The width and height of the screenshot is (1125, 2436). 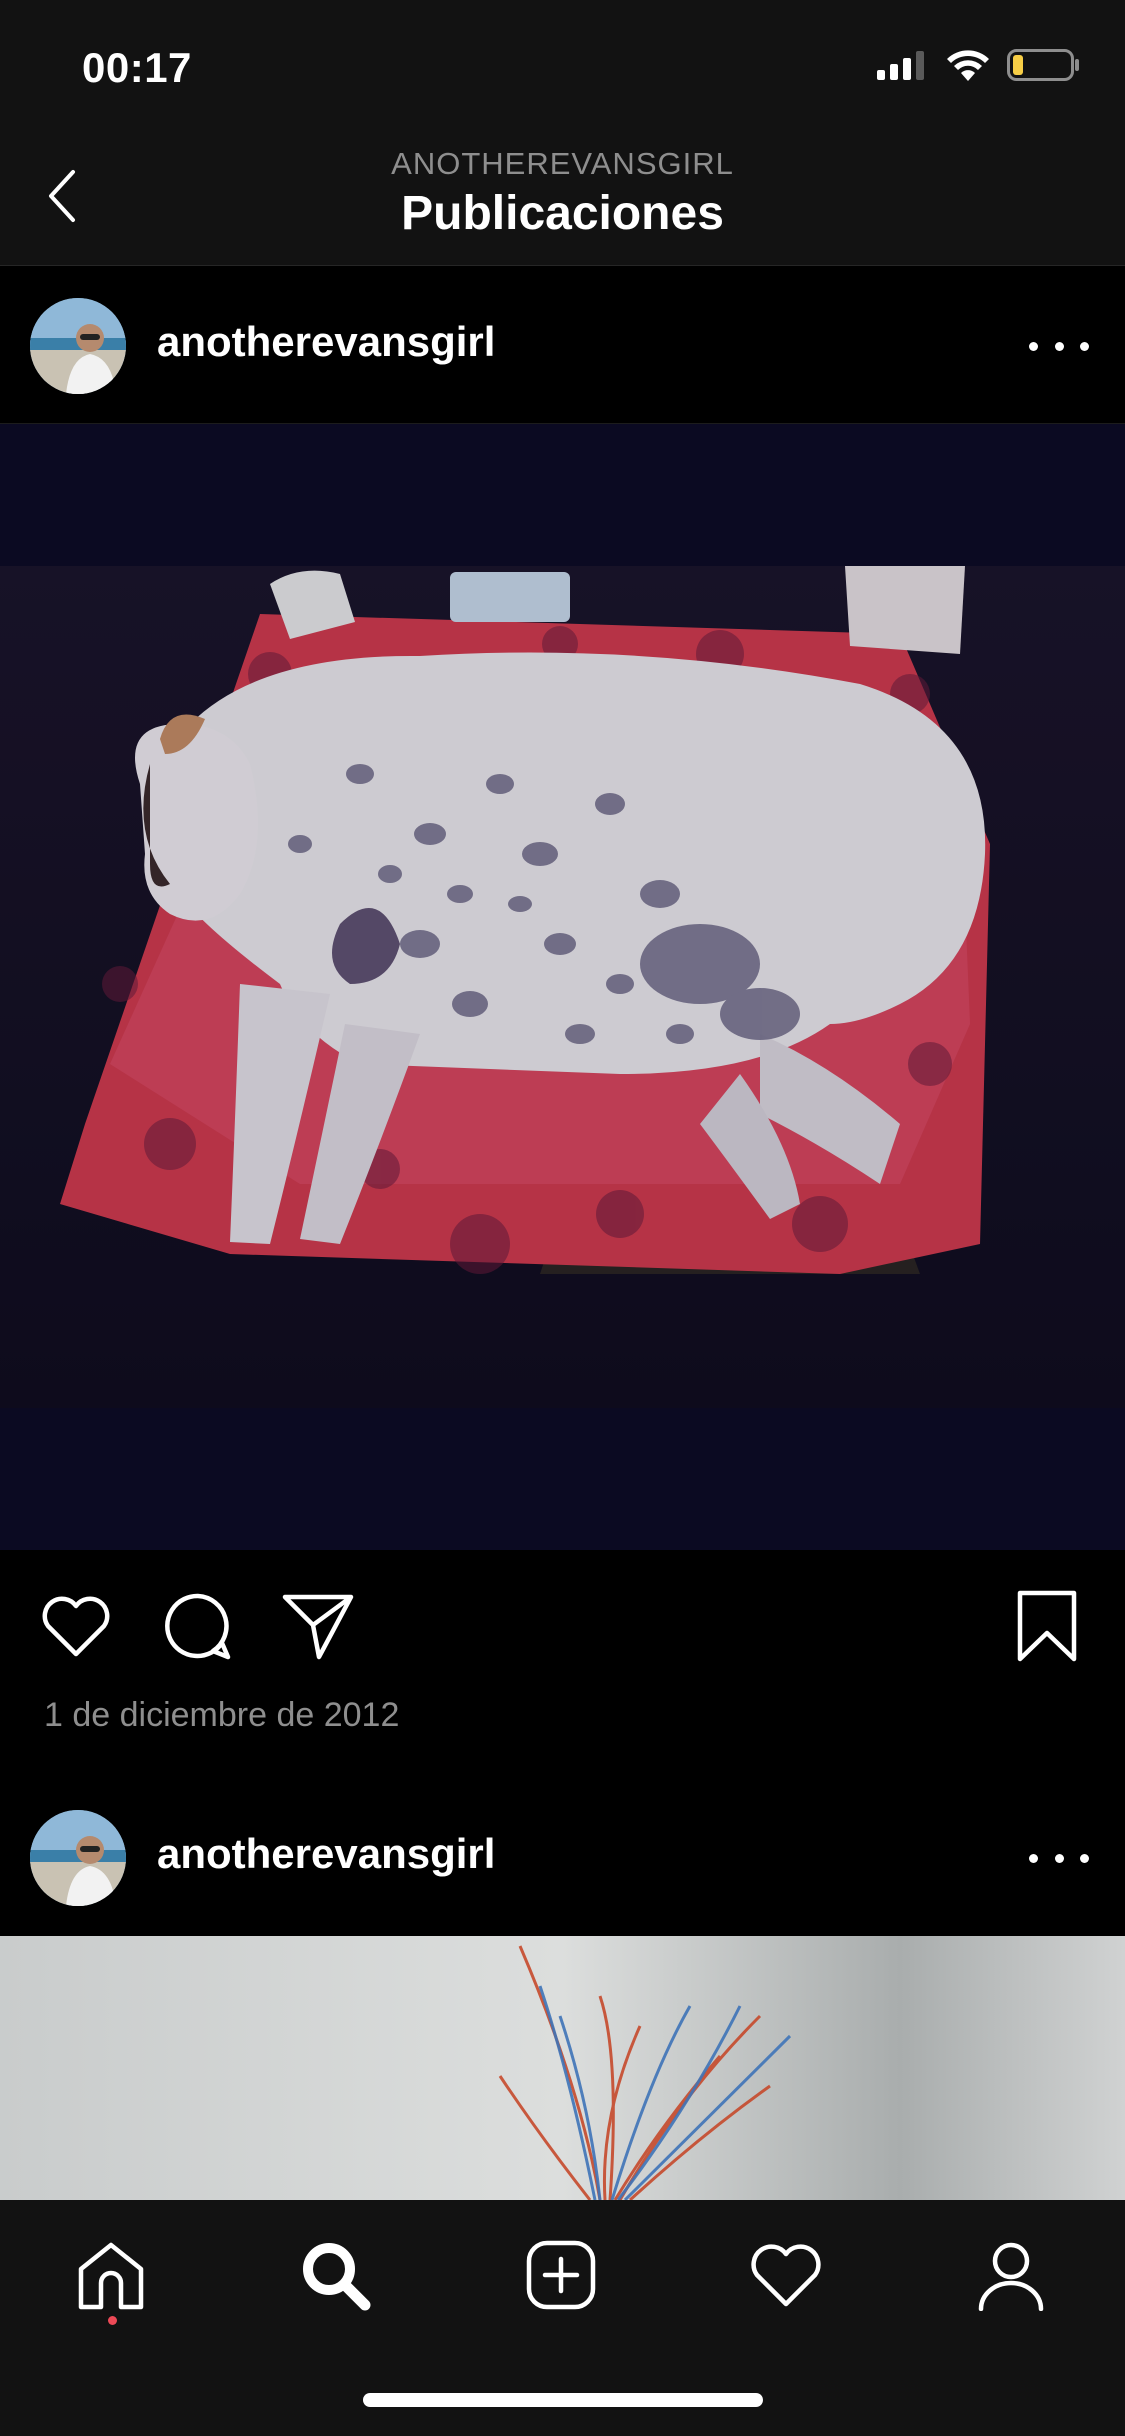 I want to click on tab-profile, so click(x=1011, y=2275).